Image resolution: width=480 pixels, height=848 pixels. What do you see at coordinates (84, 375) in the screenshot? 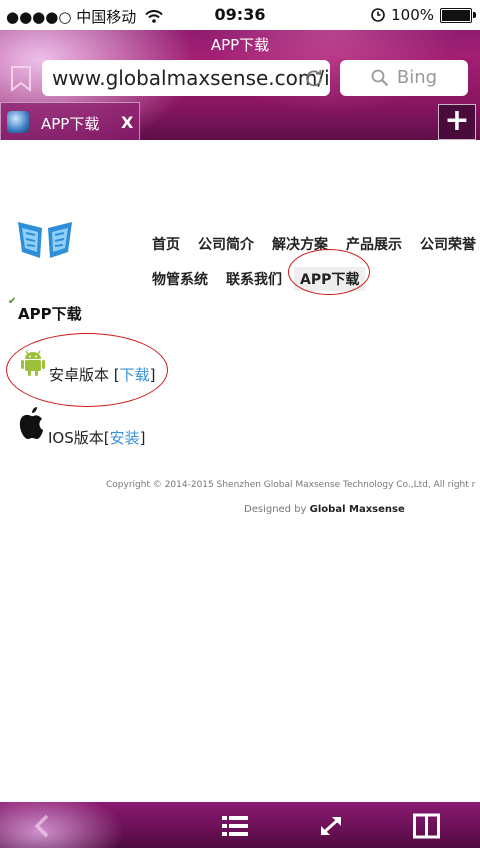
I see `android-label: 安卓版本 [` at bounding box center [84, 375].